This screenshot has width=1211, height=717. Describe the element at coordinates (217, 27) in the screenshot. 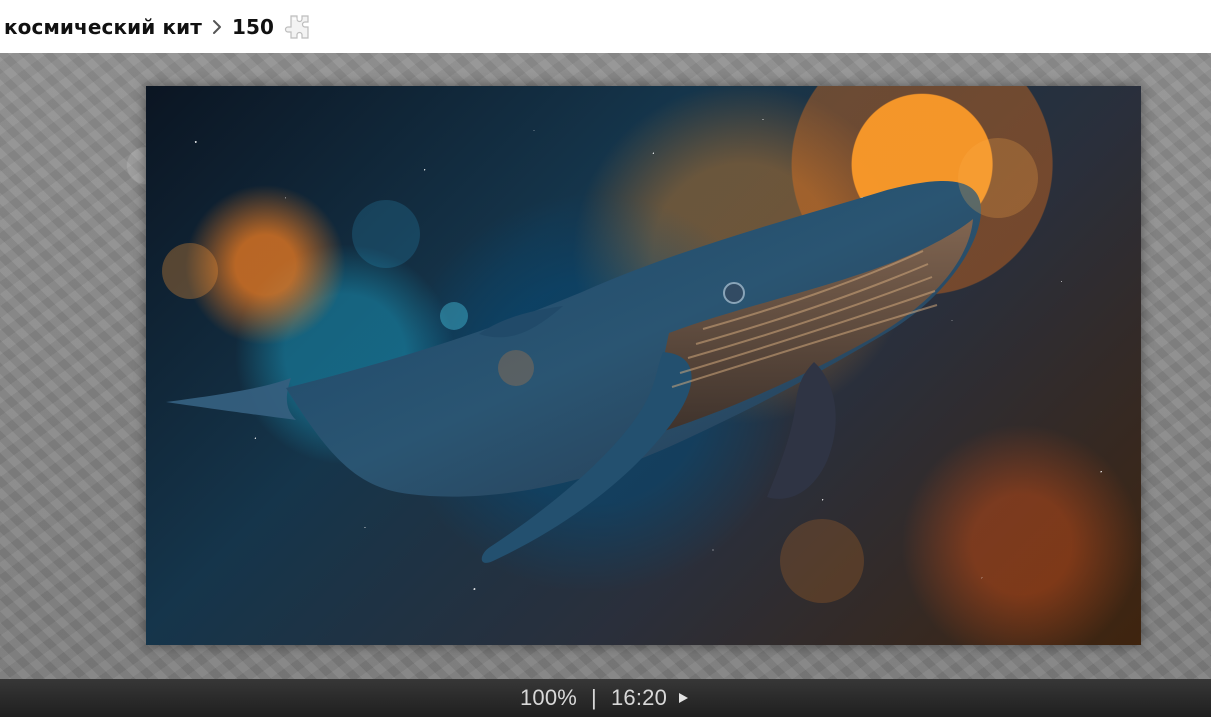

I see `chevron-right-icon` at that location.